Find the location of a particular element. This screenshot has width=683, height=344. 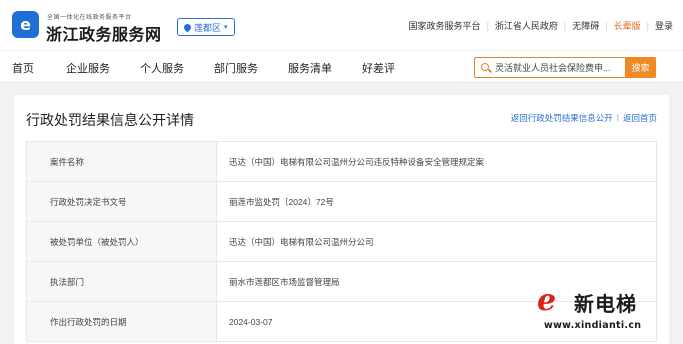

watermark-url: www.xindianti.cn is located at coordinates (593, 325).